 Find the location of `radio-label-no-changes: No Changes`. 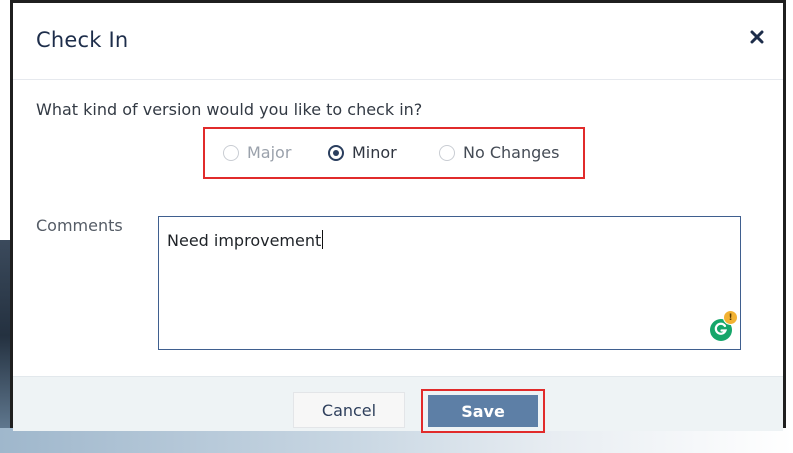

radio-label-no-changes: No Changes is located at coordinates (511, 152).